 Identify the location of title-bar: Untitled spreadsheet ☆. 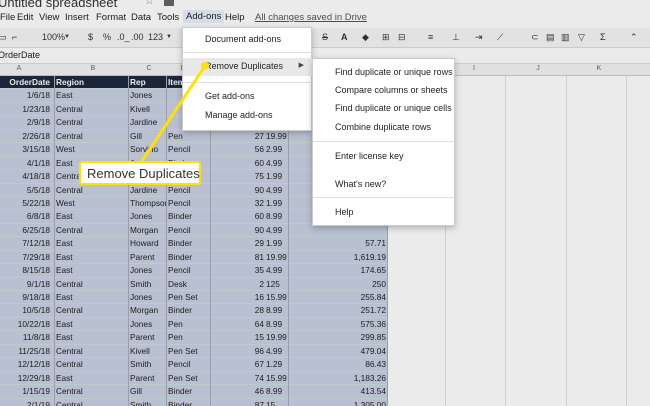
(325, 5).